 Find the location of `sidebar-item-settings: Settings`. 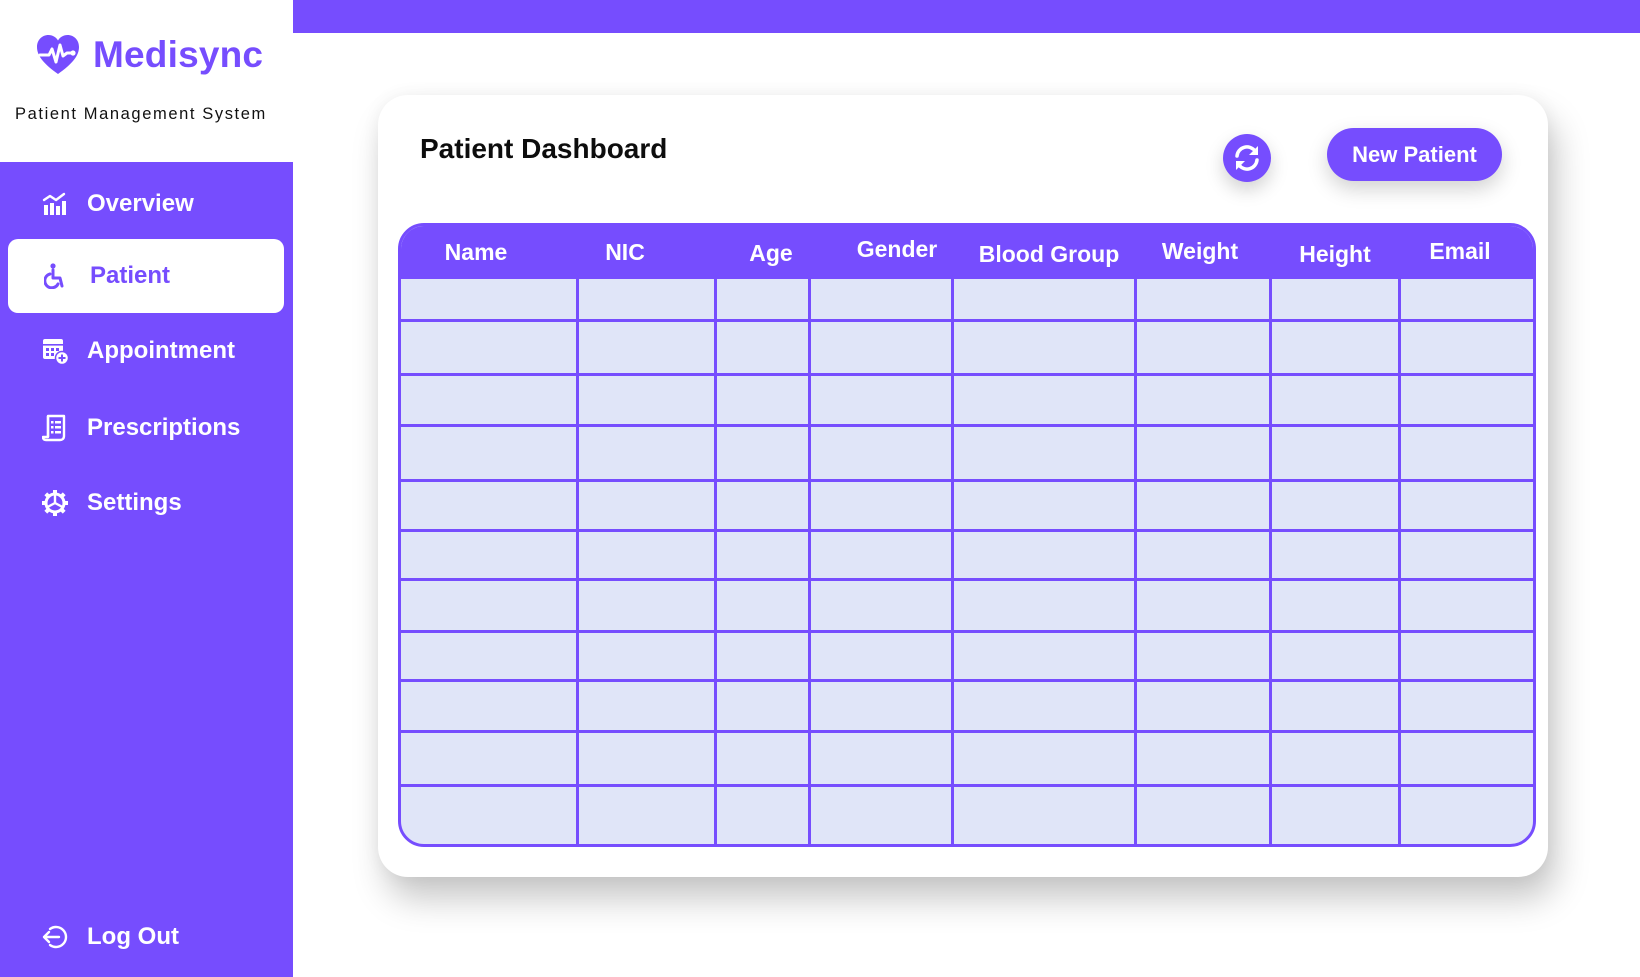

sidebar-item-settings: Settings is located at coordinates (146, 503).